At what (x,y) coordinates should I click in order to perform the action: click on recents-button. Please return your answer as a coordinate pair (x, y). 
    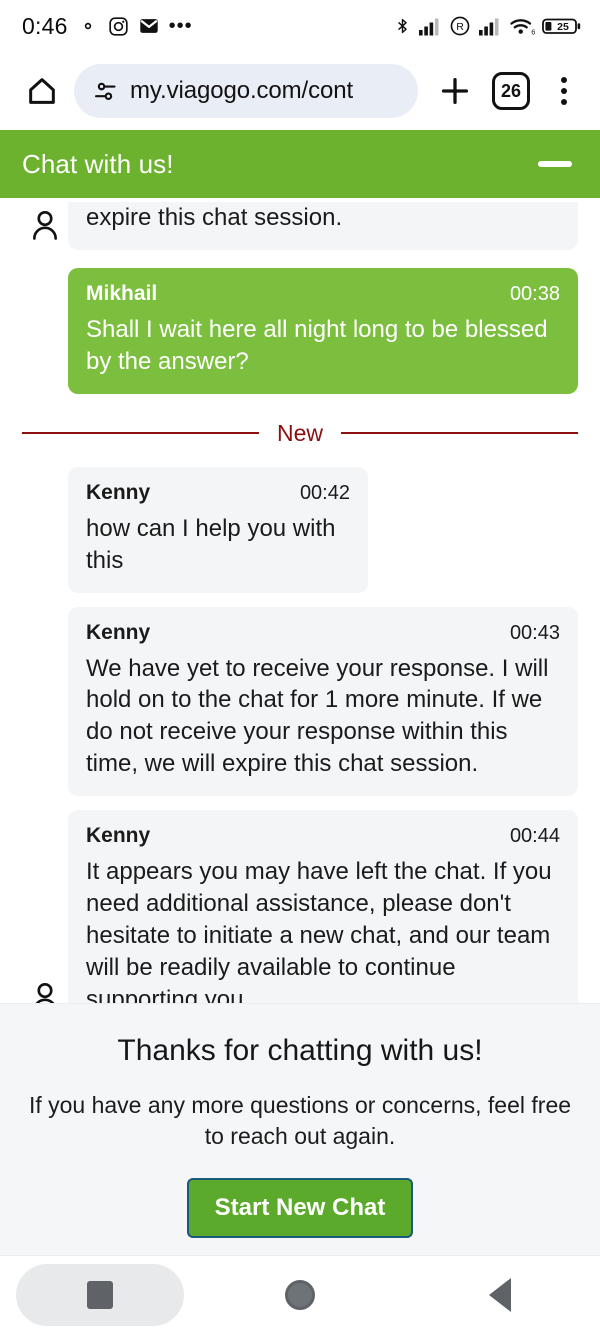
    Looking at the image, I should click on (100, 1294).